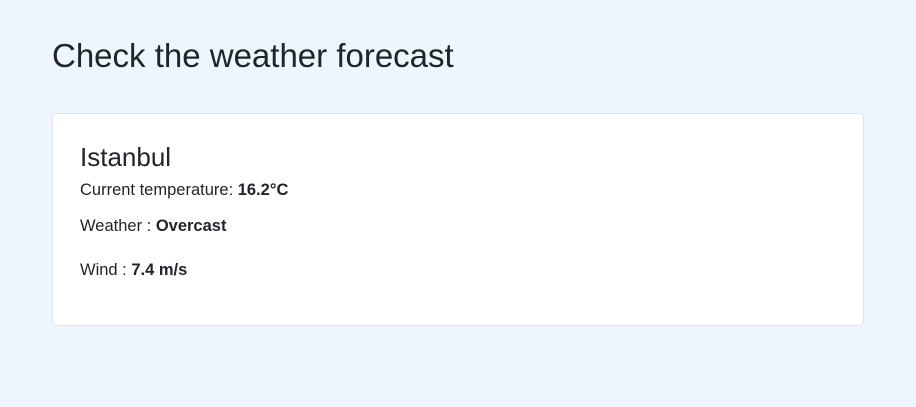  I want to click on temperature-label: Current temperature:, so click(159, 190).